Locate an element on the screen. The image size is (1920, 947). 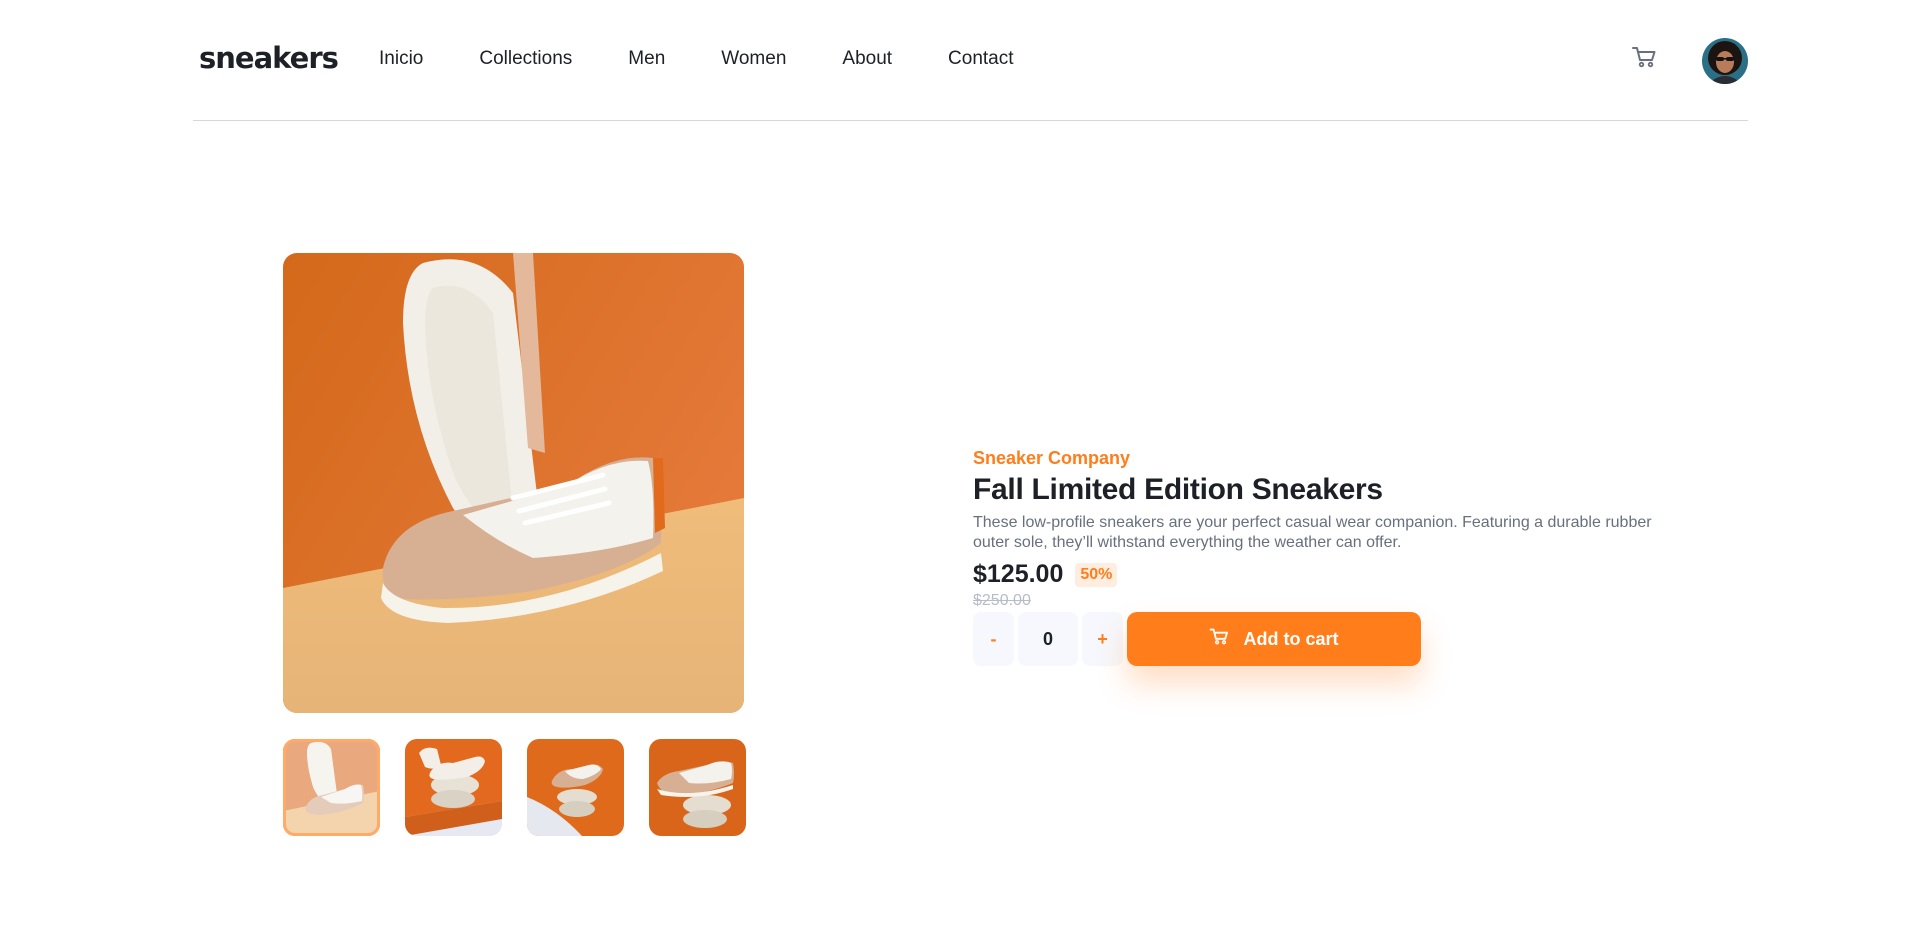
quantity-value: 0 is located at coordinates (1048, 639).